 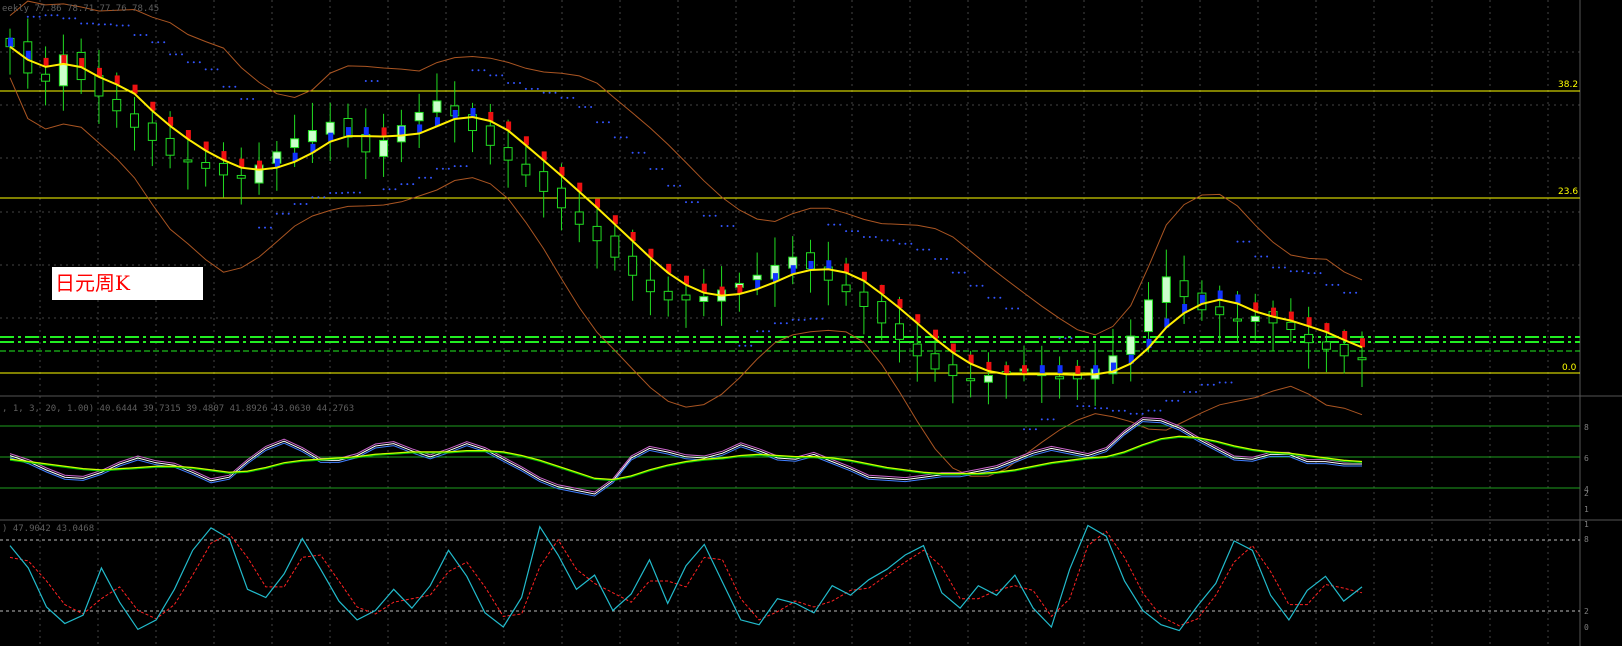 I want to click on fib-level-label-0-0: 0.0, so click(x=1569, y=368).